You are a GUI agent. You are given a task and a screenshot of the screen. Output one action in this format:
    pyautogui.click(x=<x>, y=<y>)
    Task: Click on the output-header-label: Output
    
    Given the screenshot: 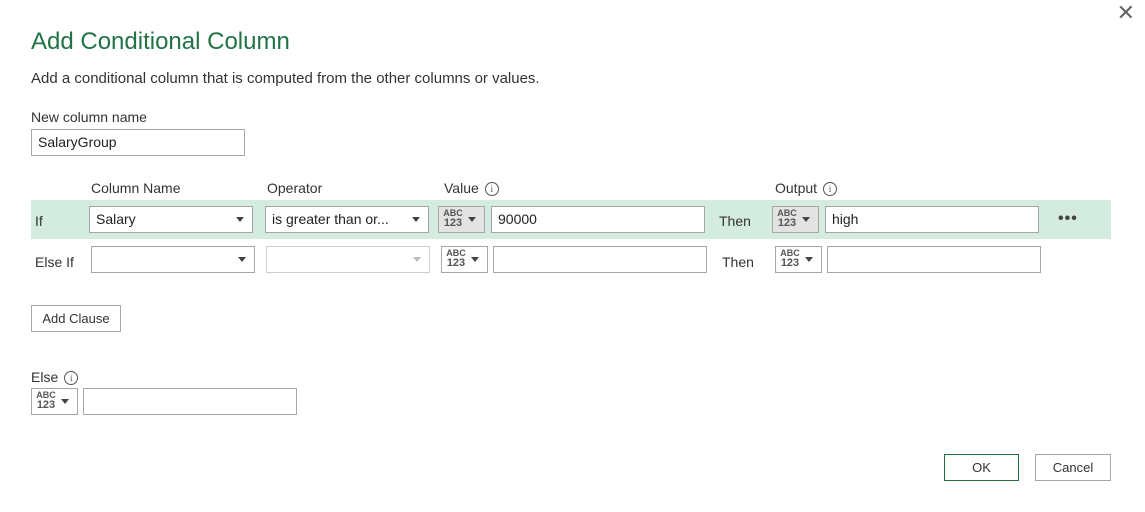 What is the action you would take?
    pyautogui.click(x=796, y=188)
    